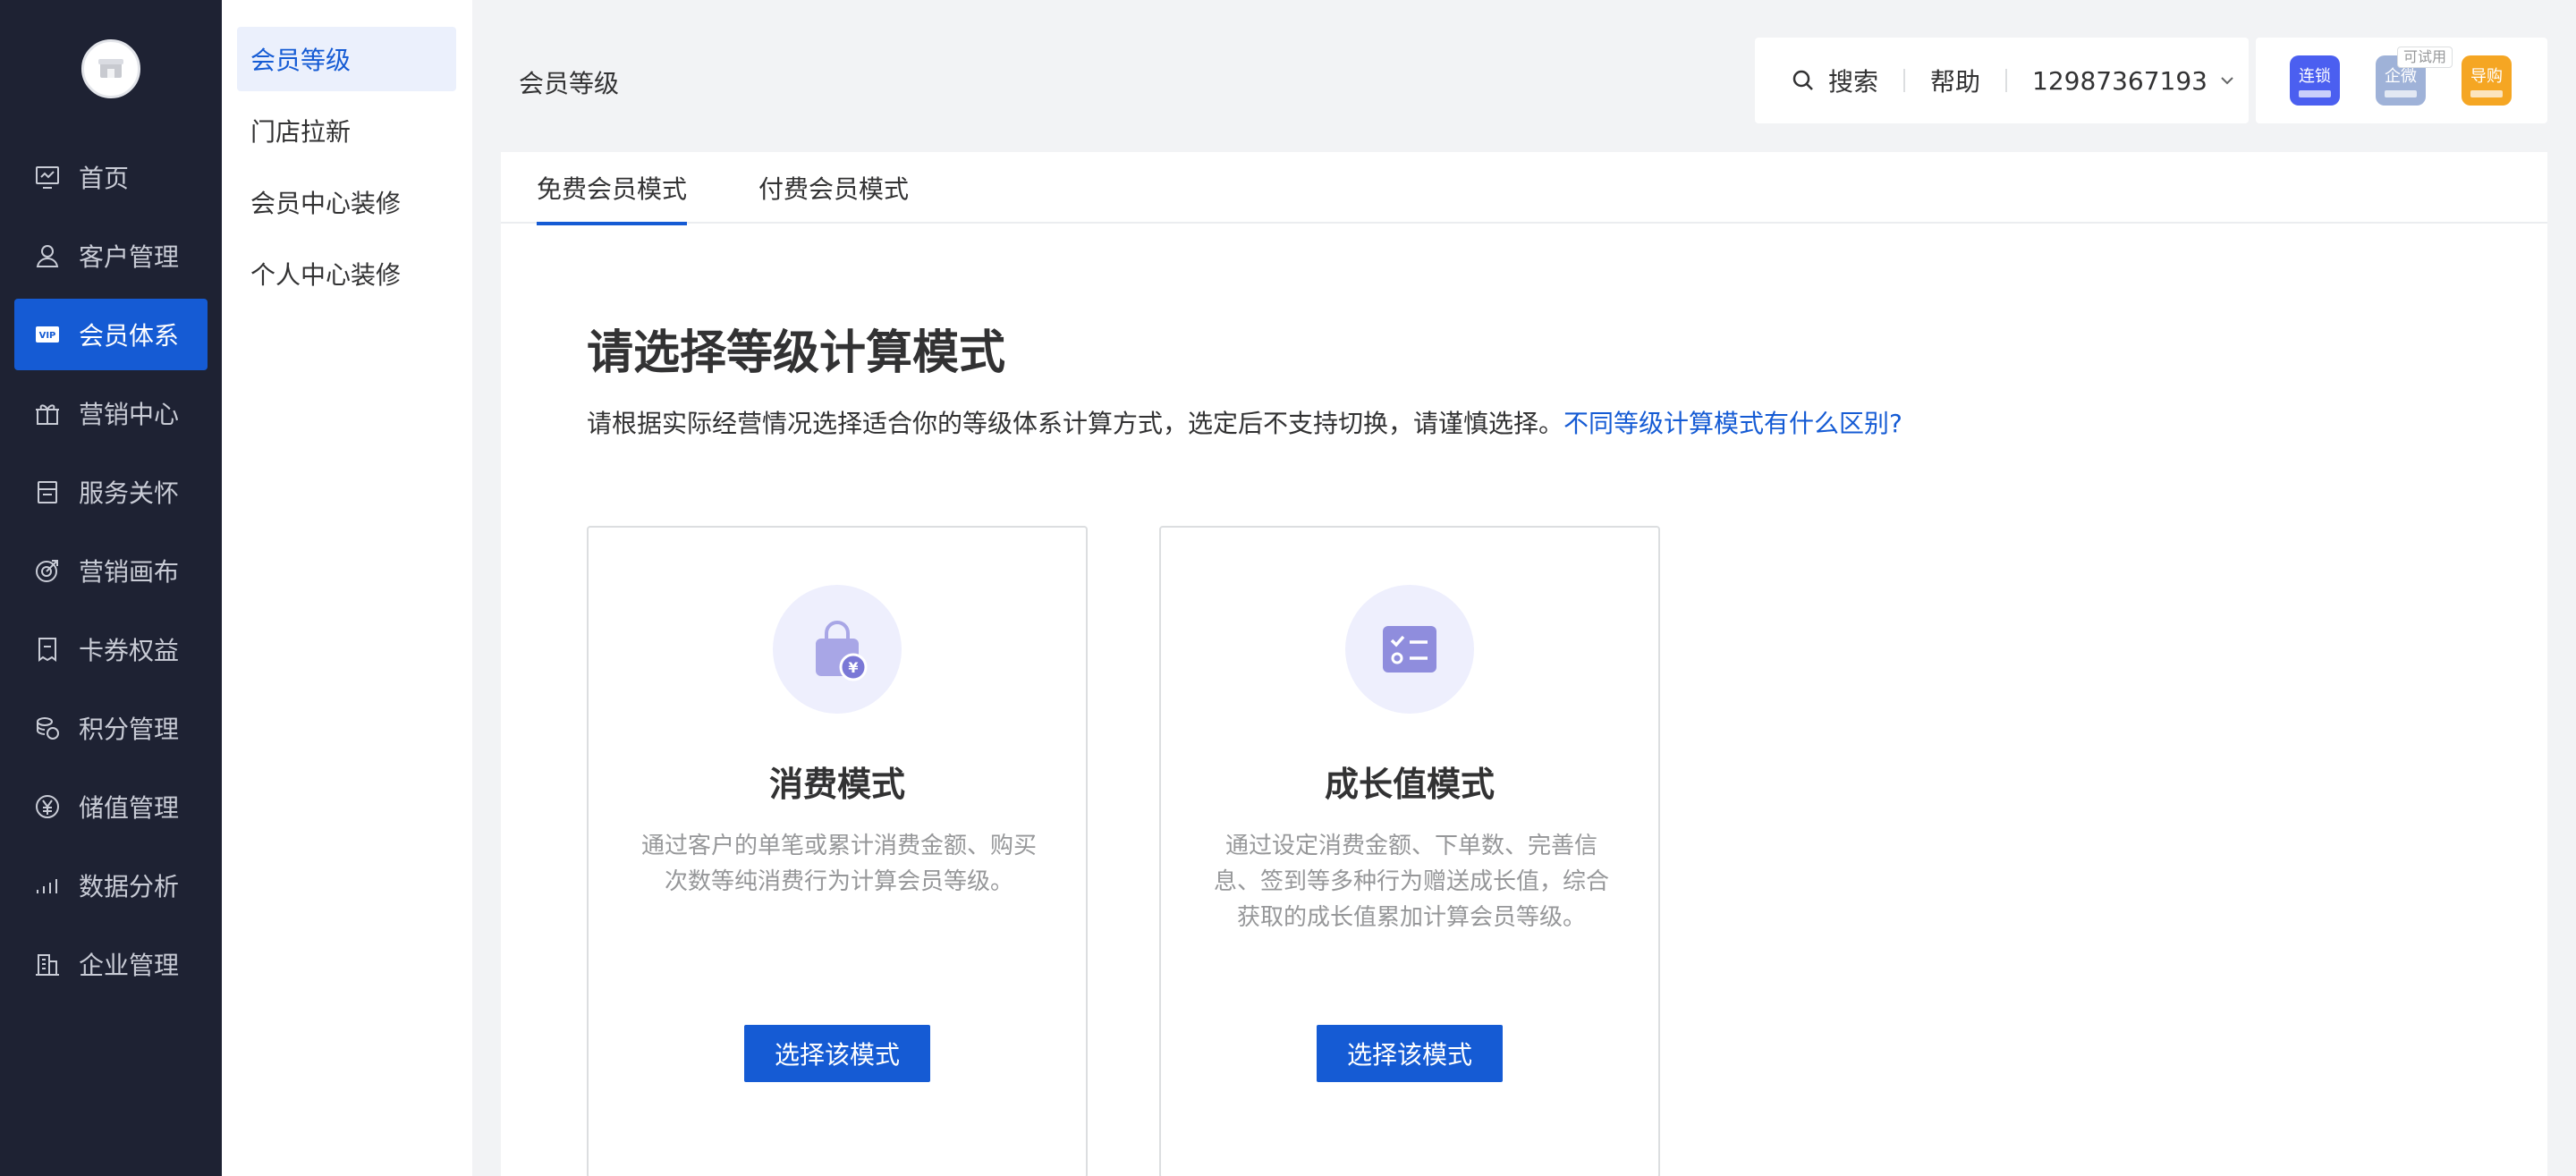  What do you see at coordinates (2002, 80) in the screenshot?
I see `top-bar: 搜索 帮助 12987367193` at bounding box center [2002, 80].